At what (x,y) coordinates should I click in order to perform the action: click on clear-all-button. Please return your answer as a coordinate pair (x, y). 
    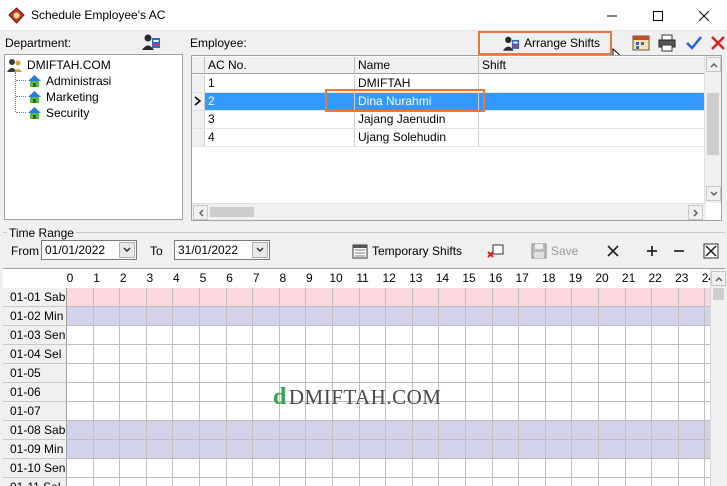
    Looking at the image, I should click on (711, 251).